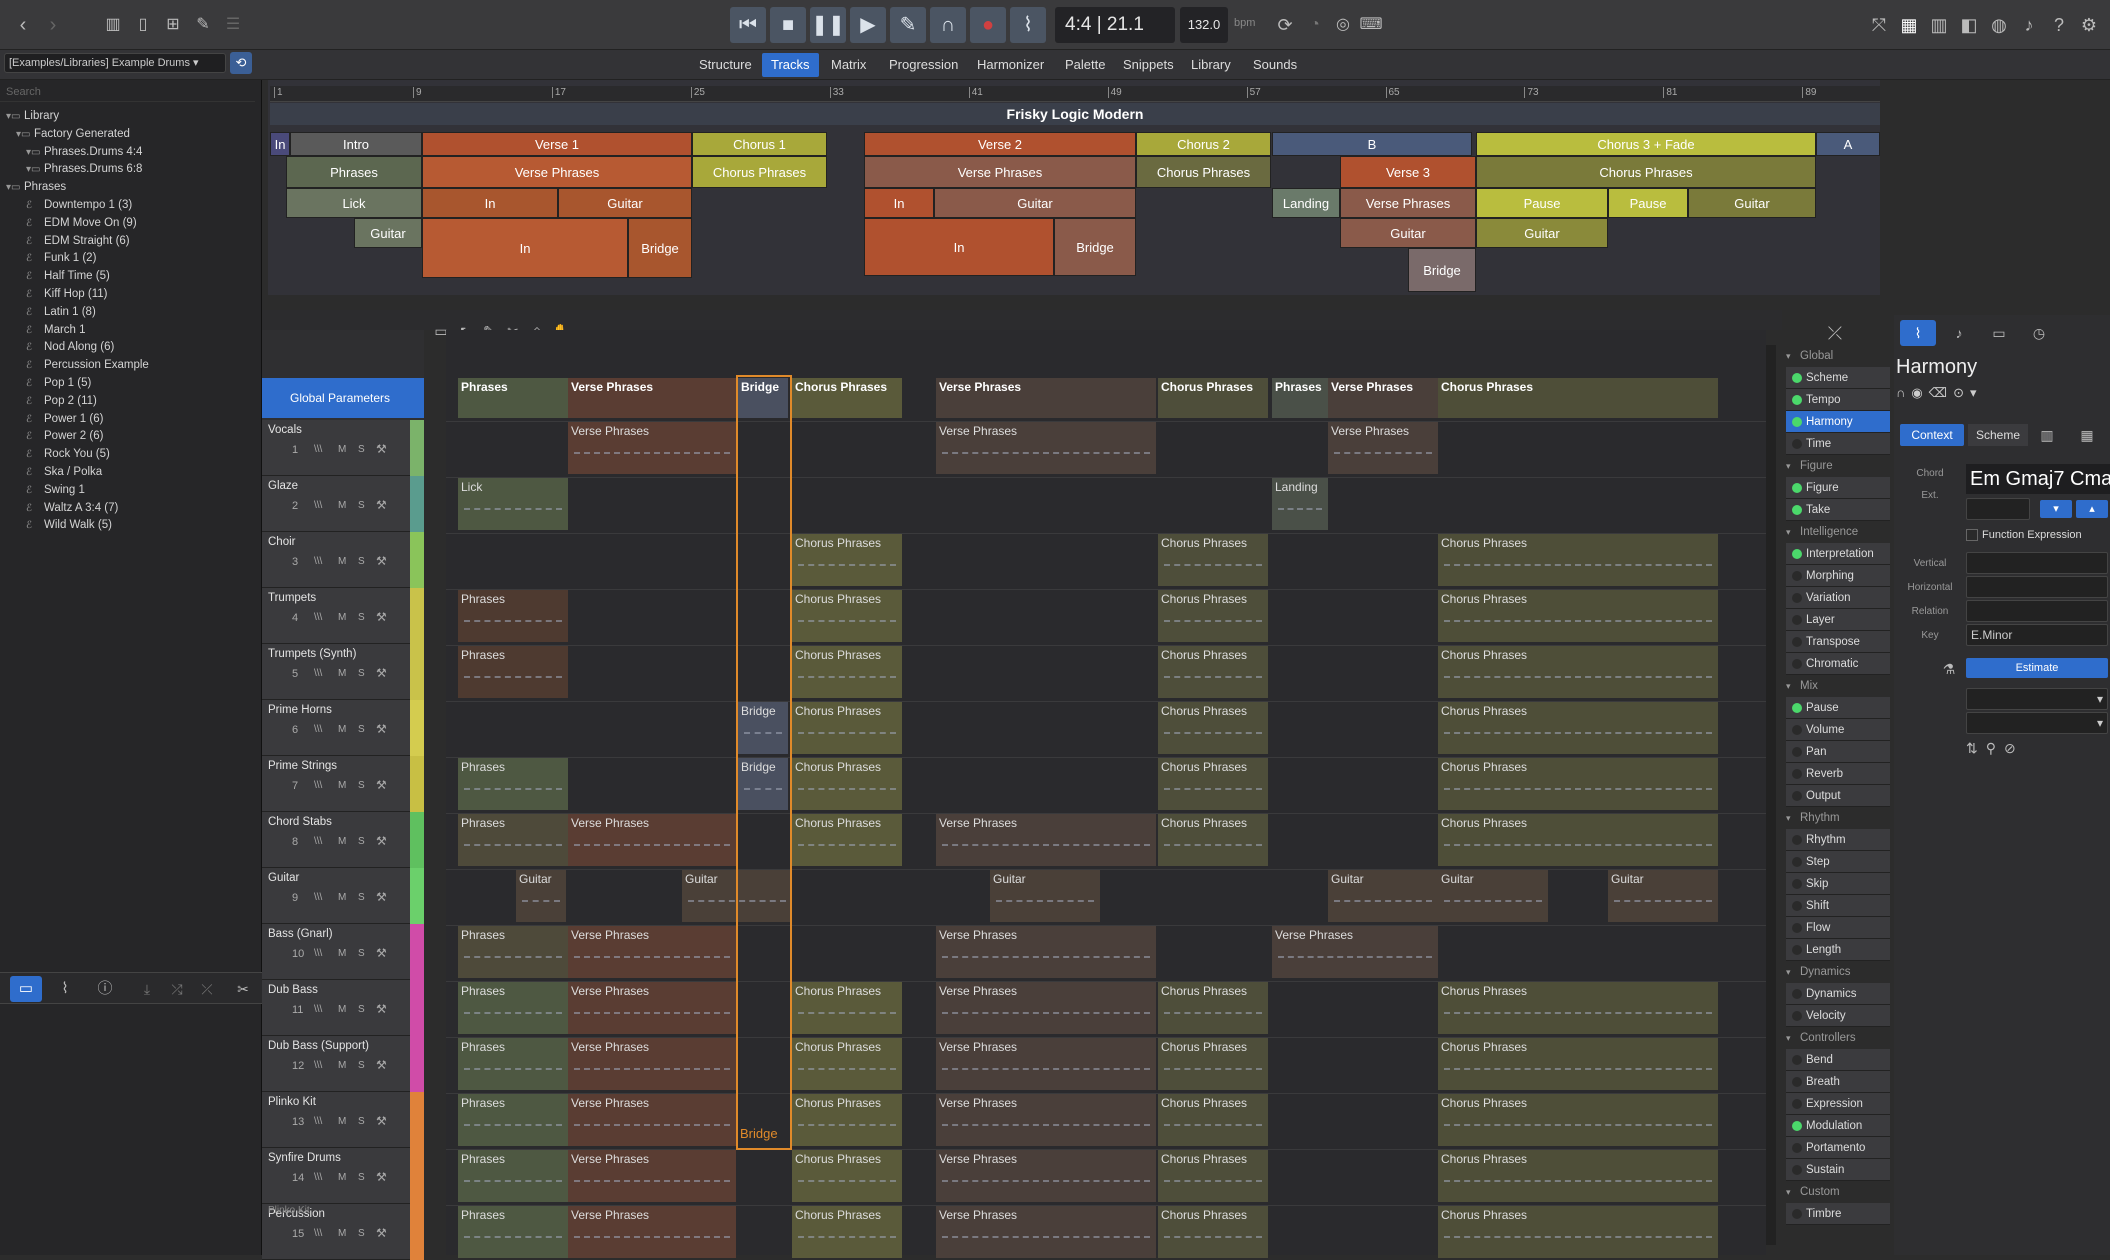 The height and width of the screenshot is (1260, 2110). Describe the element at coordinates (2029, 25) in the screenshot. I see `mute-icon: ♪` at that location.